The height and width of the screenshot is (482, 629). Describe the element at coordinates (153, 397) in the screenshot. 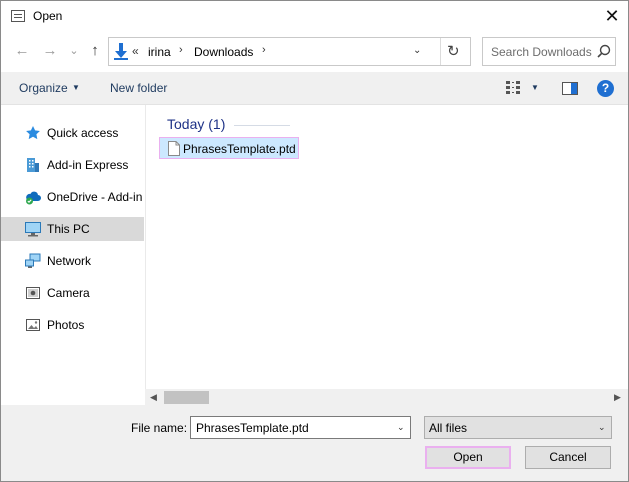

I see `scroll-left-icon: ◀` at that location.